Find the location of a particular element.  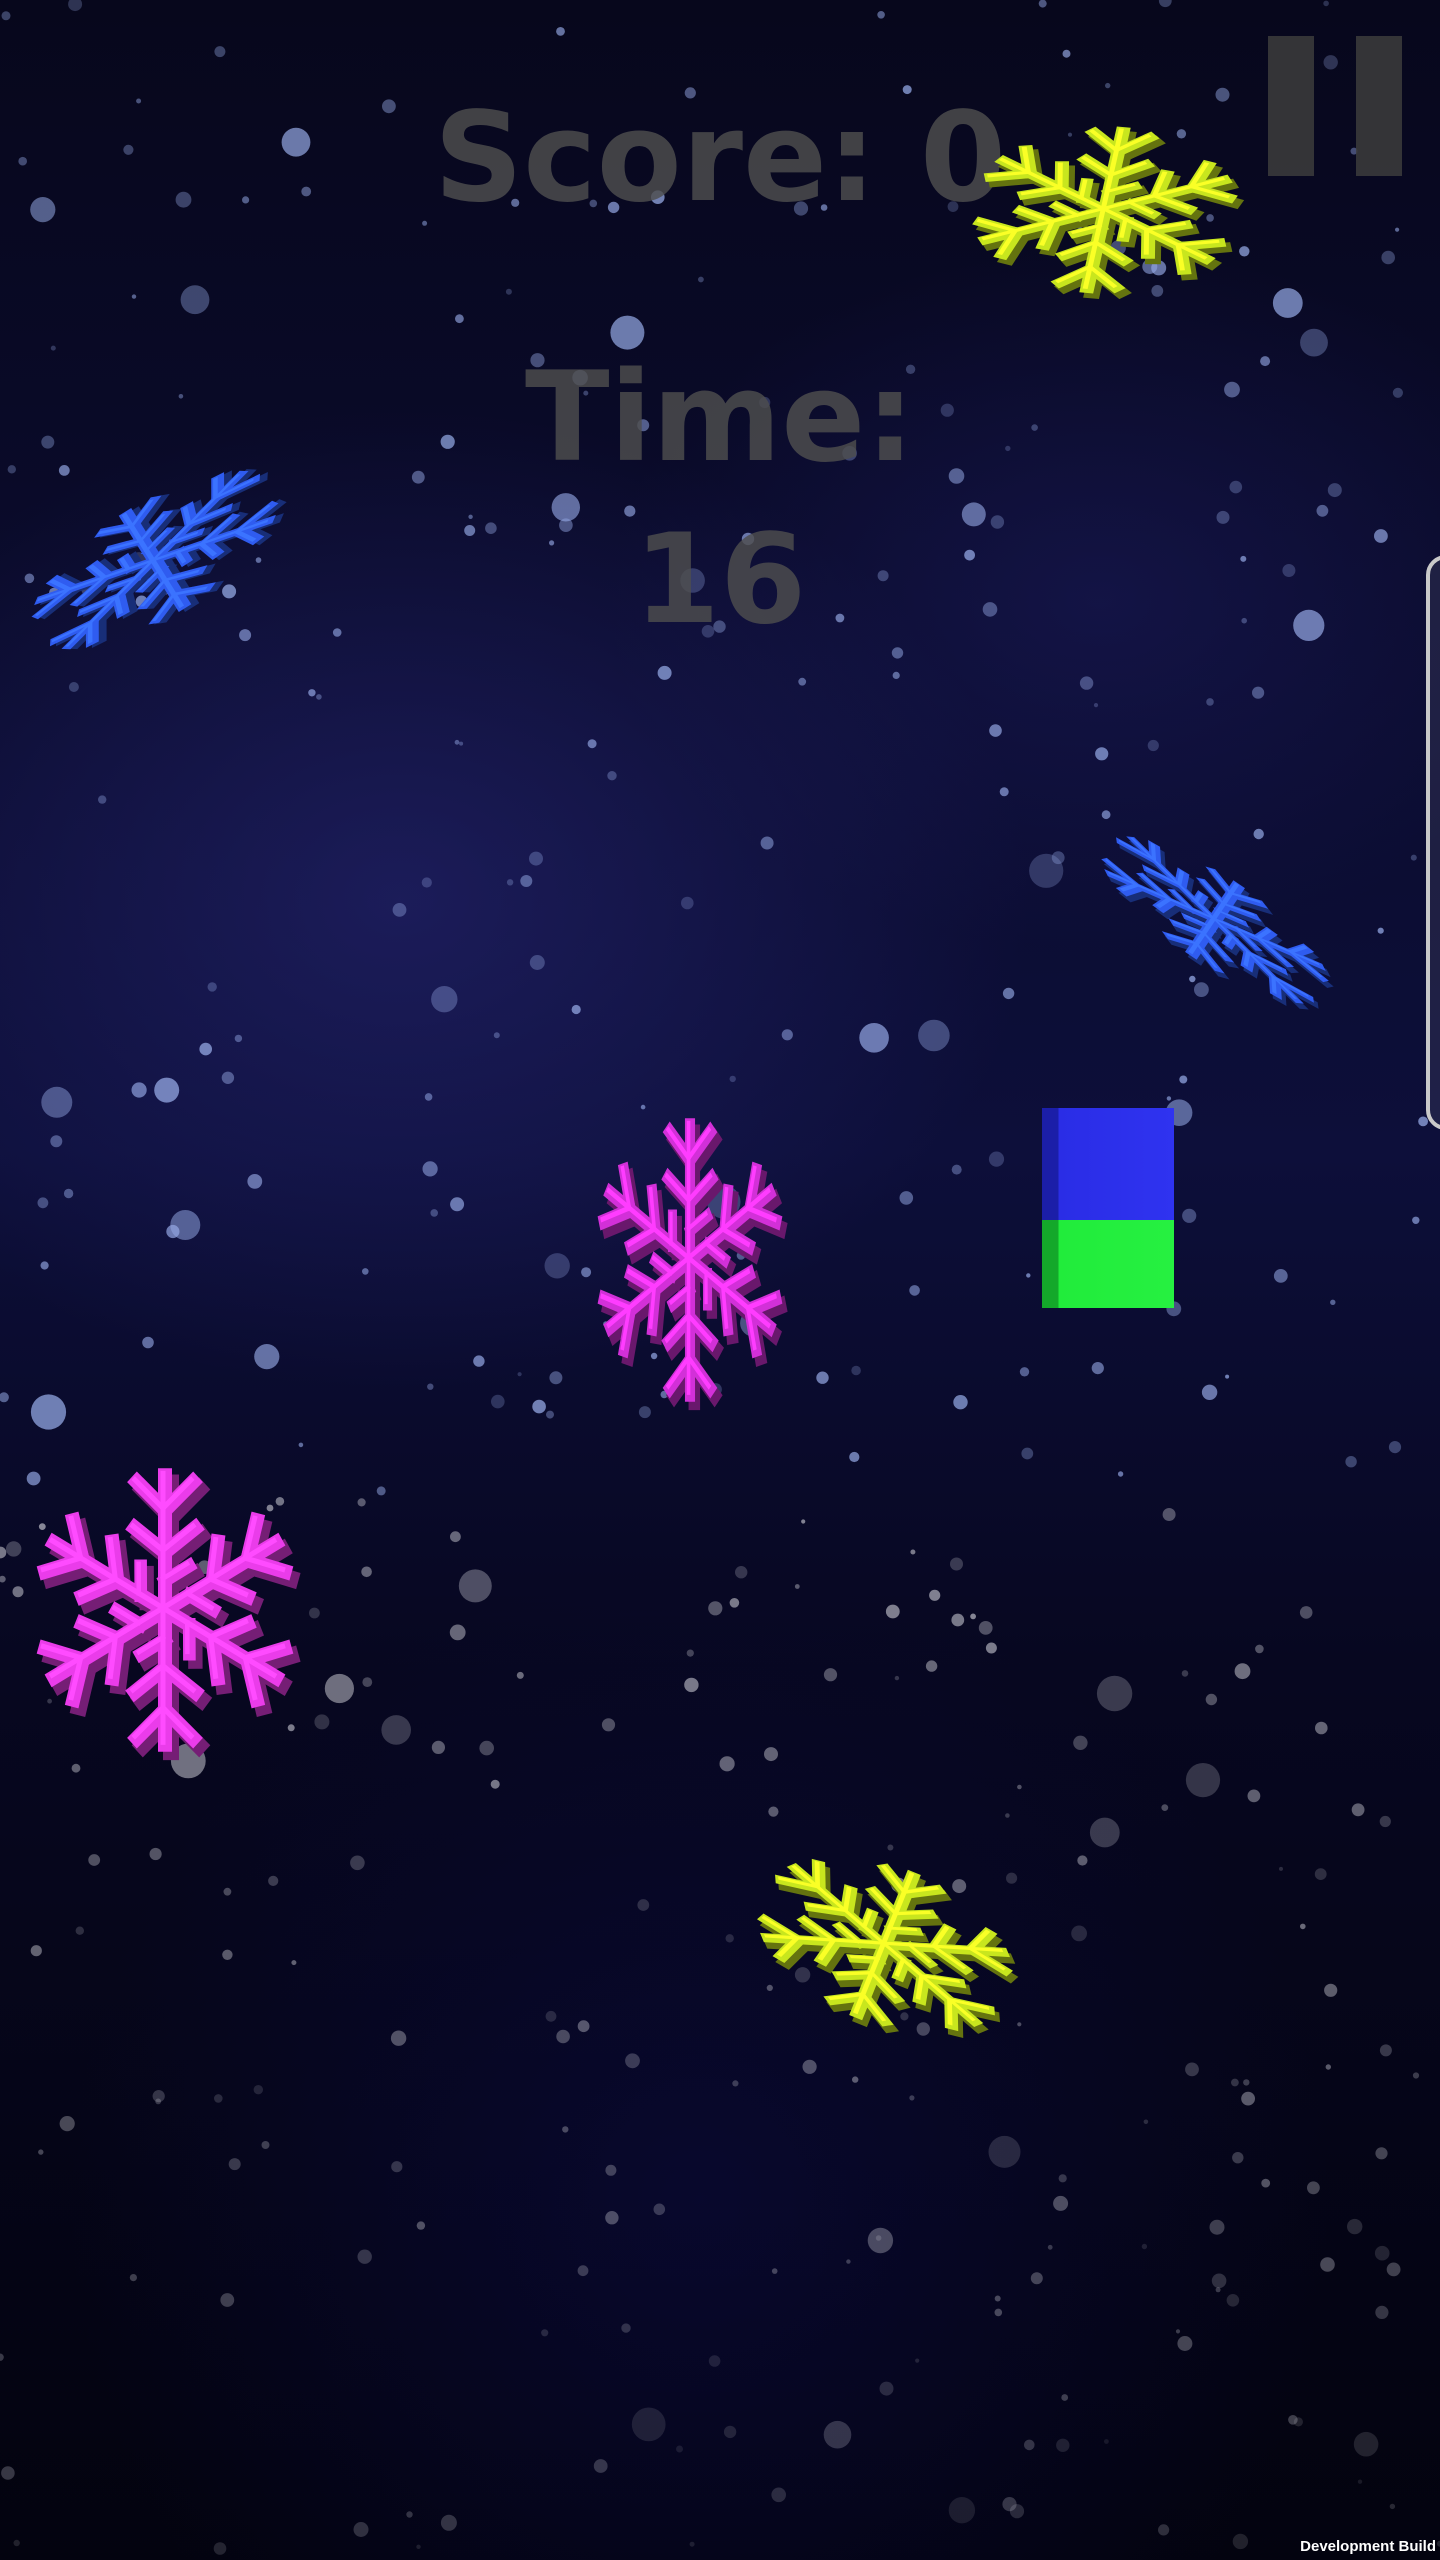

snowflake-magenta-center is located at coordinates (690, 1260).